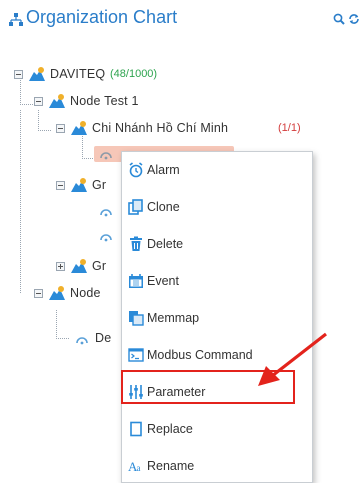 Image resolution: width=359 pixels, height=483 pixels. Describe the element at coordinates (200, 355) in the screenshot. I see `menu-item-label: Modbus Command` at that location.